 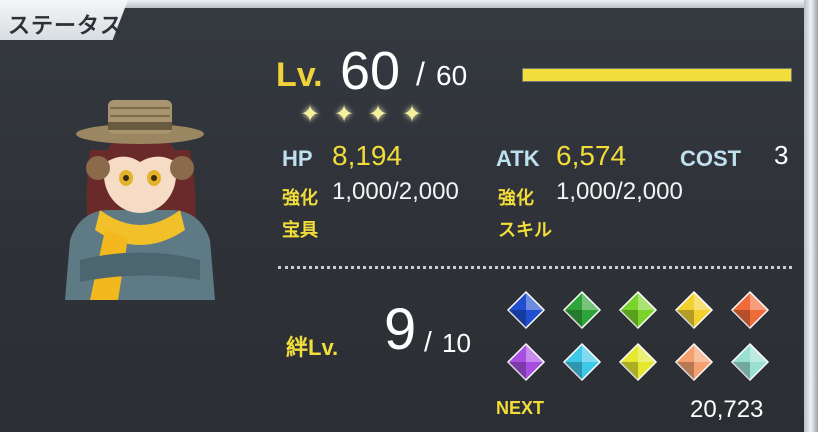 What do you see at coordinates (362, 114) in the screenshot?
I see `rarity-stars: ✦ ✦ ✦ ✦` at bounding box center [362, 114].